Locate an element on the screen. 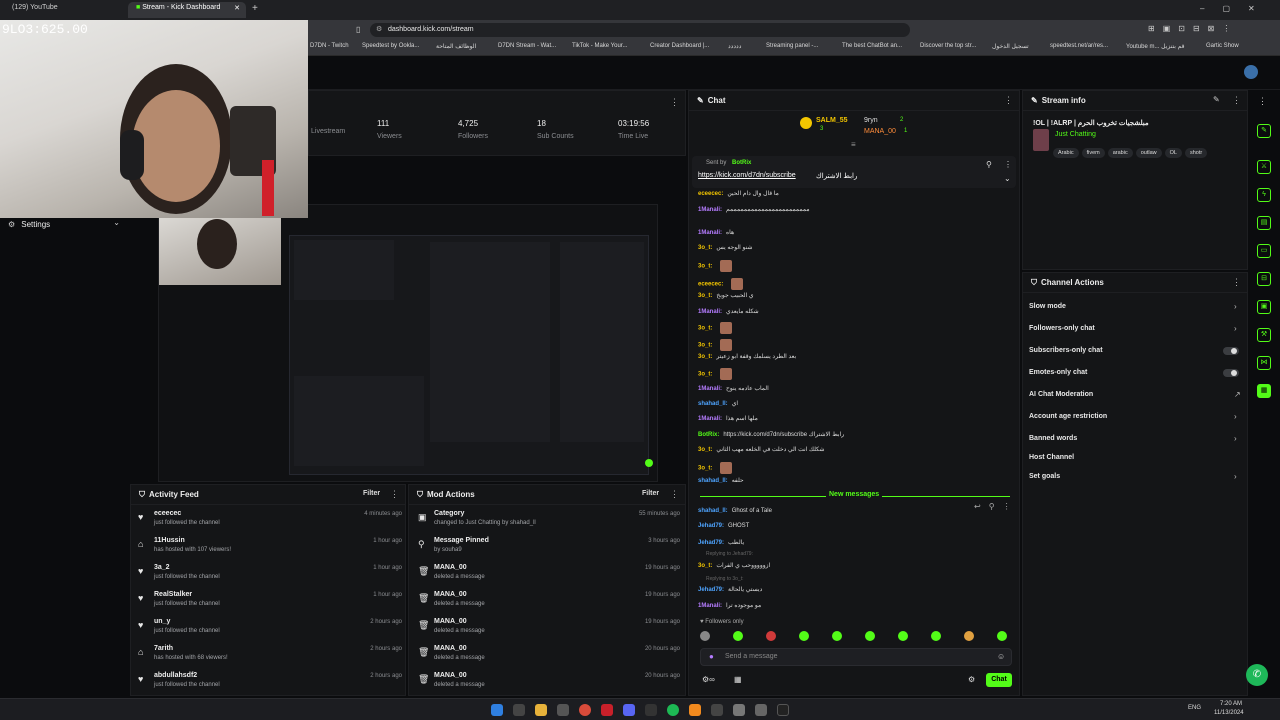  tag: arabic is located at coordinates (1120, 153).